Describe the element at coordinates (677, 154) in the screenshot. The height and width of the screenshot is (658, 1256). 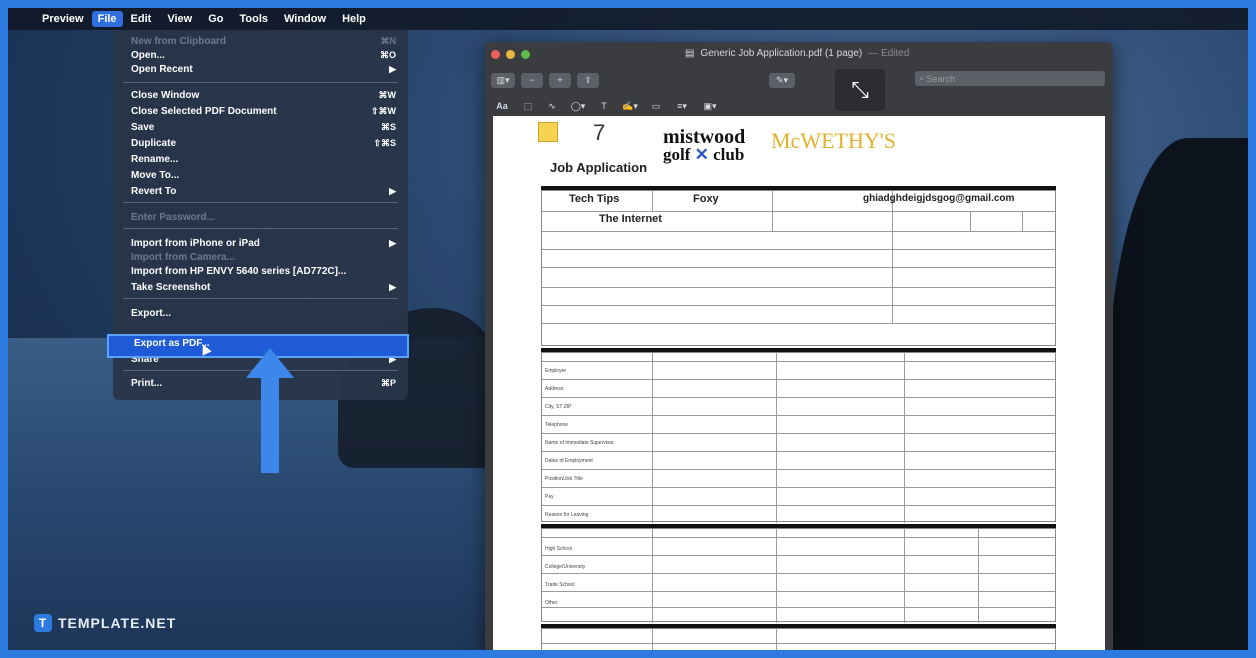
I see `logo1-line2: golf` at that location.